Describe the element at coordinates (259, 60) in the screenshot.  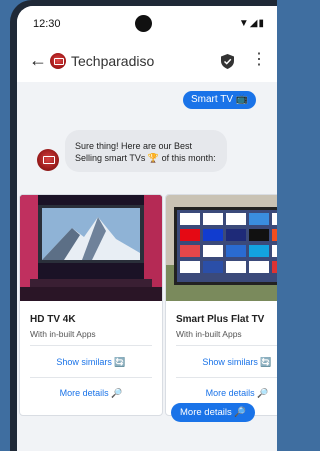
I see `more-vert-icon: ⋮` at that location.